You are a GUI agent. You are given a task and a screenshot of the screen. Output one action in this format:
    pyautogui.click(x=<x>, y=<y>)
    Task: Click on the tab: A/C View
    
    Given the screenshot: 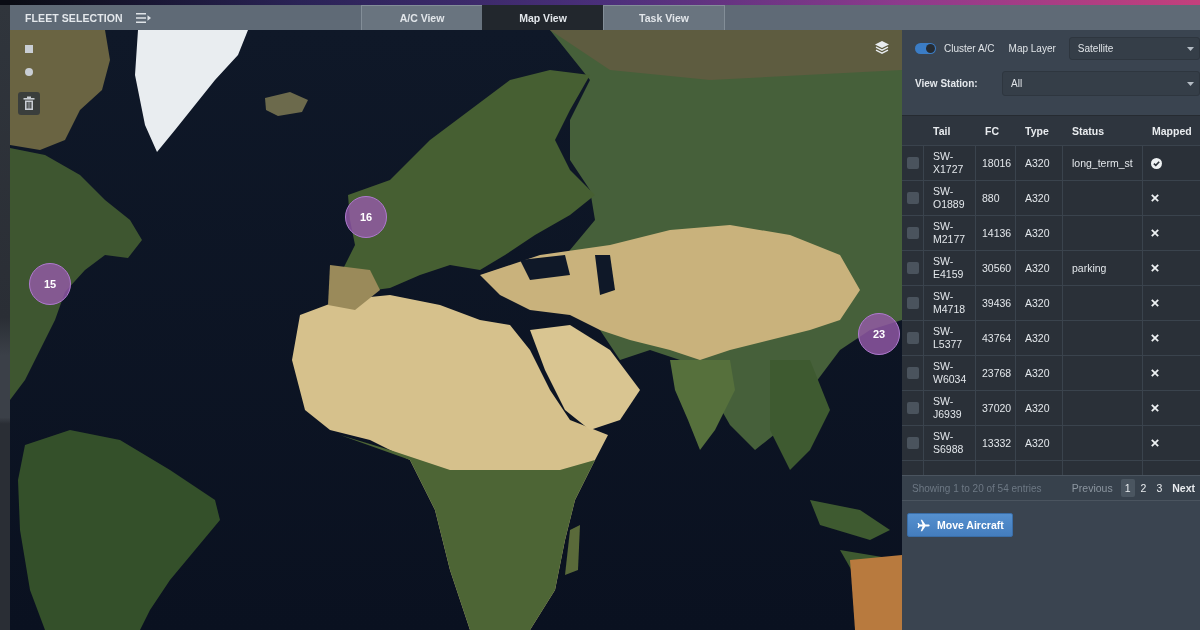 What is the action you would take?
    pyautogui.click(x=422, y=17)
    